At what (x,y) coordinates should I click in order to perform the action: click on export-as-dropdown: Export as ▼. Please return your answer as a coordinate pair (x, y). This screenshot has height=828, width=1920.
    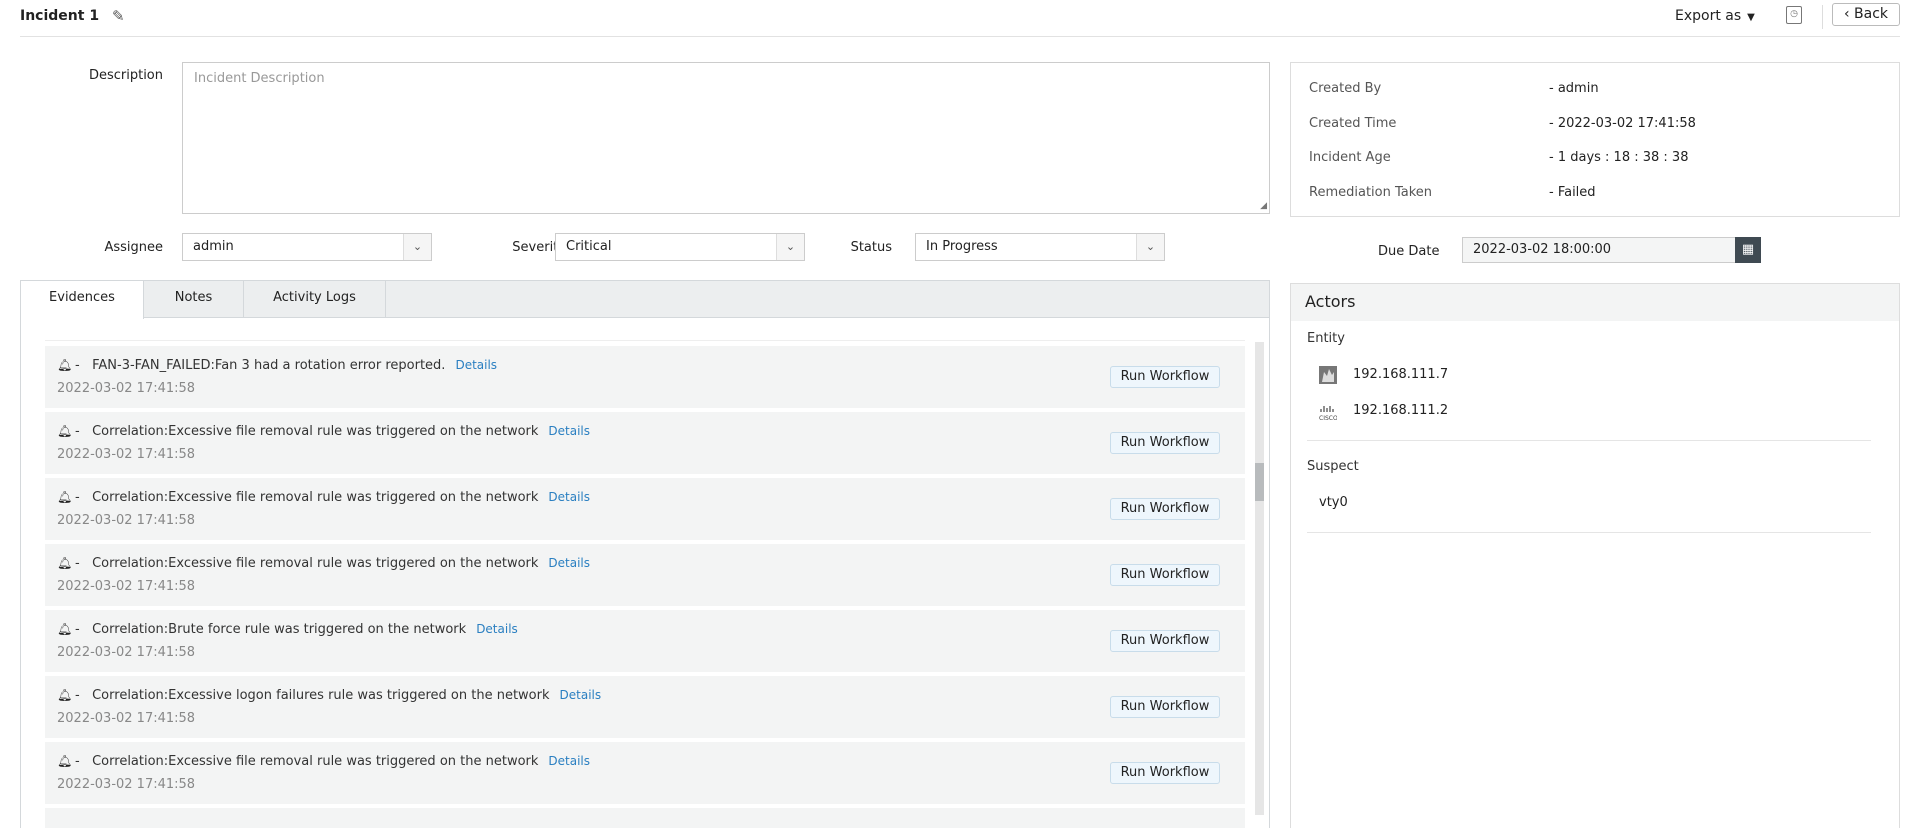
    Looking at the image, I should click on (1715, 16).